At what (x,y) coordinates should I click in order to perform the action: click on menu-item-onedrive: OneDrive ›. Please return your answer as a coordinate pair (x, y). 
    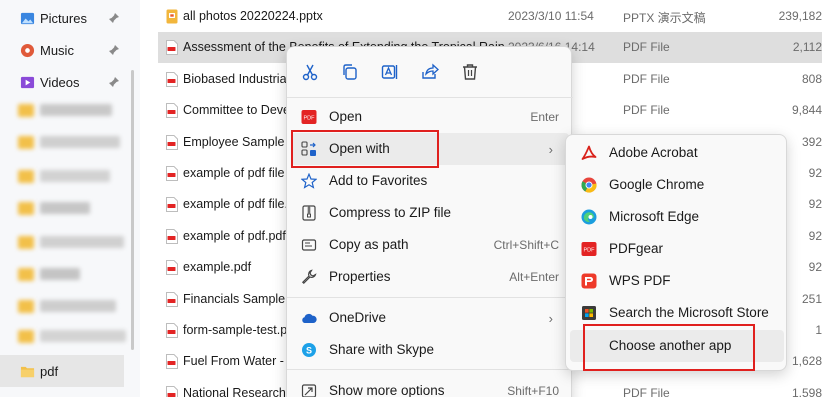
    Looking at the image, I should click on (430, 318).